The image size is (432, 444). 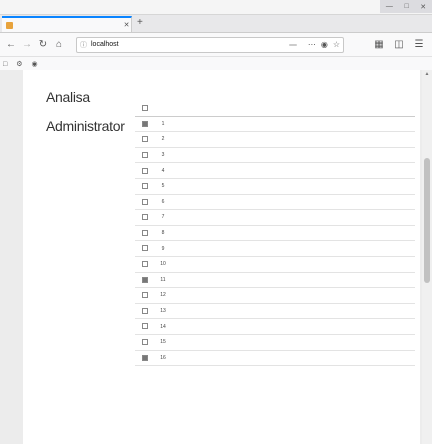 What do you see at coordinates (163, 248) in the screenshot?
I see `row-number: 9` at bounding box center [163, 248].